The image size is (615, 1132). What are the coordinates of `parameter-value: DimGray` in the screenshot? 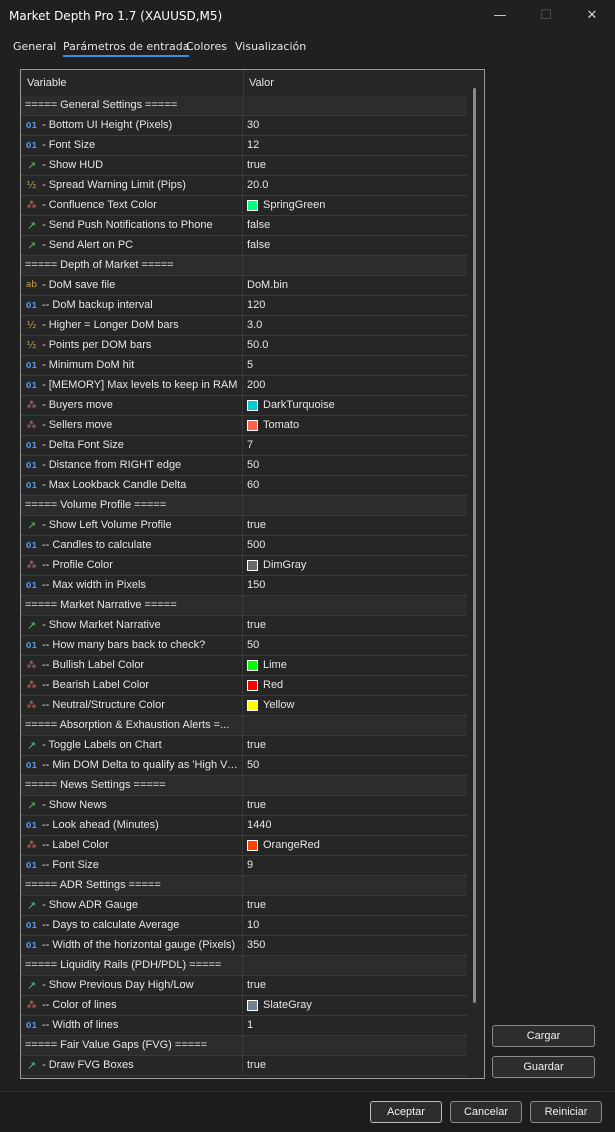 It's located at (284, 565).